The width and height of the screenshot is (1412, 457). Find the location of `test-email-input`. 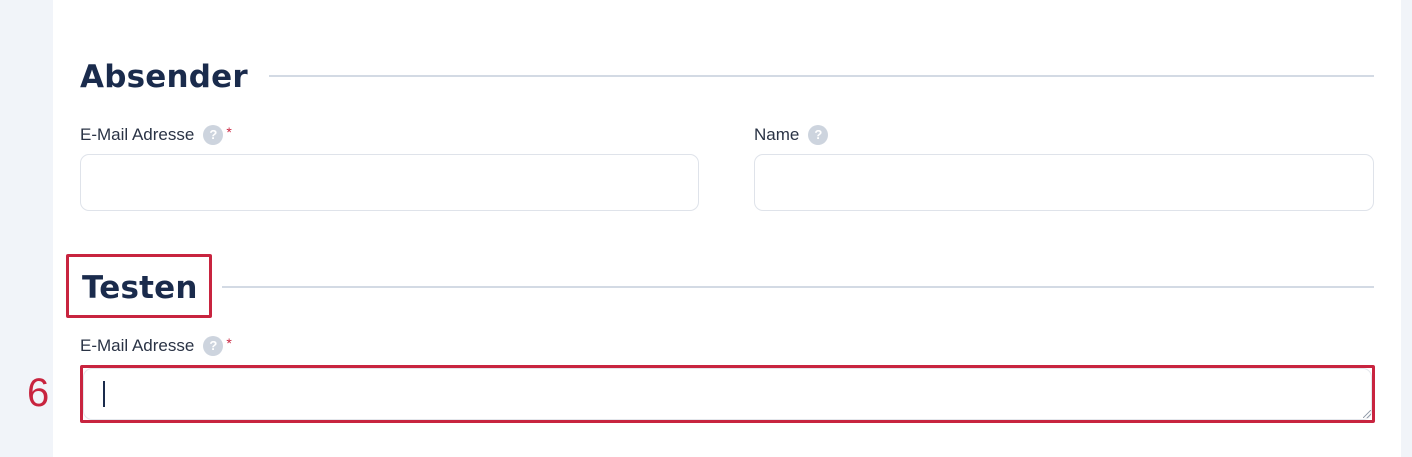

test-email-input is located at coordinates (727, 394).